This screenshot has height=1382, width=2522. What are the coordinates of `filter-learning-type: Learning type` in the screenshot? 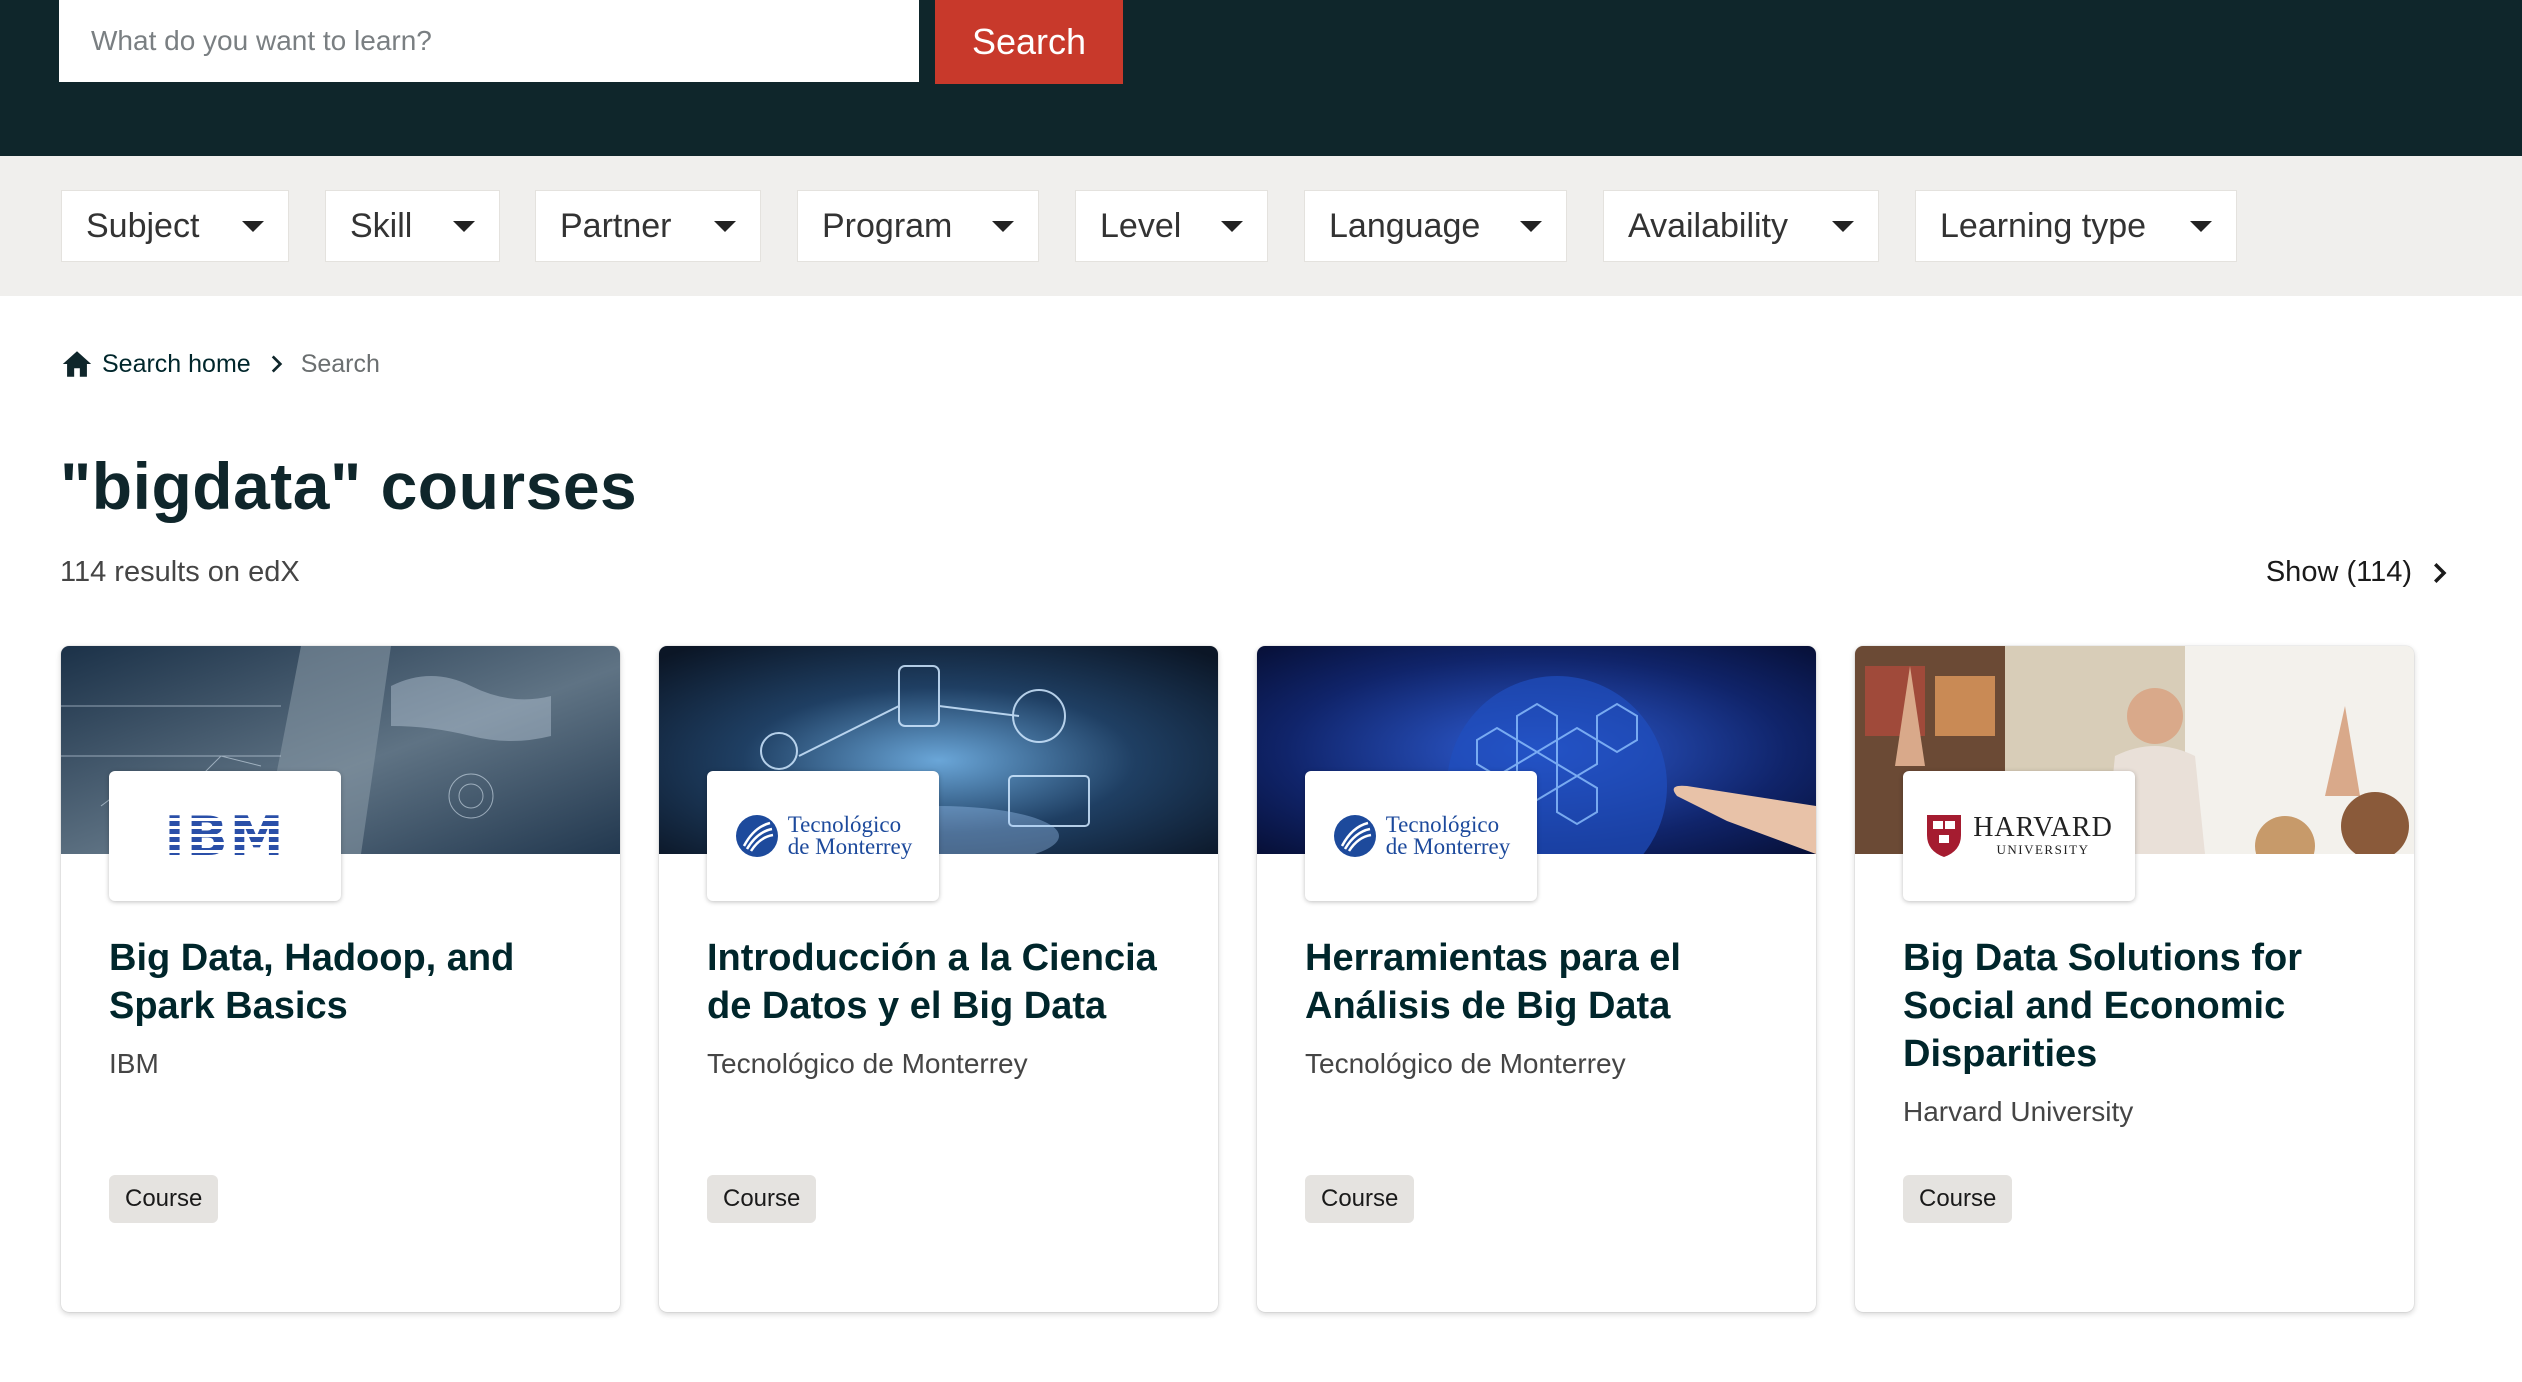 It's located at (2076, 226).